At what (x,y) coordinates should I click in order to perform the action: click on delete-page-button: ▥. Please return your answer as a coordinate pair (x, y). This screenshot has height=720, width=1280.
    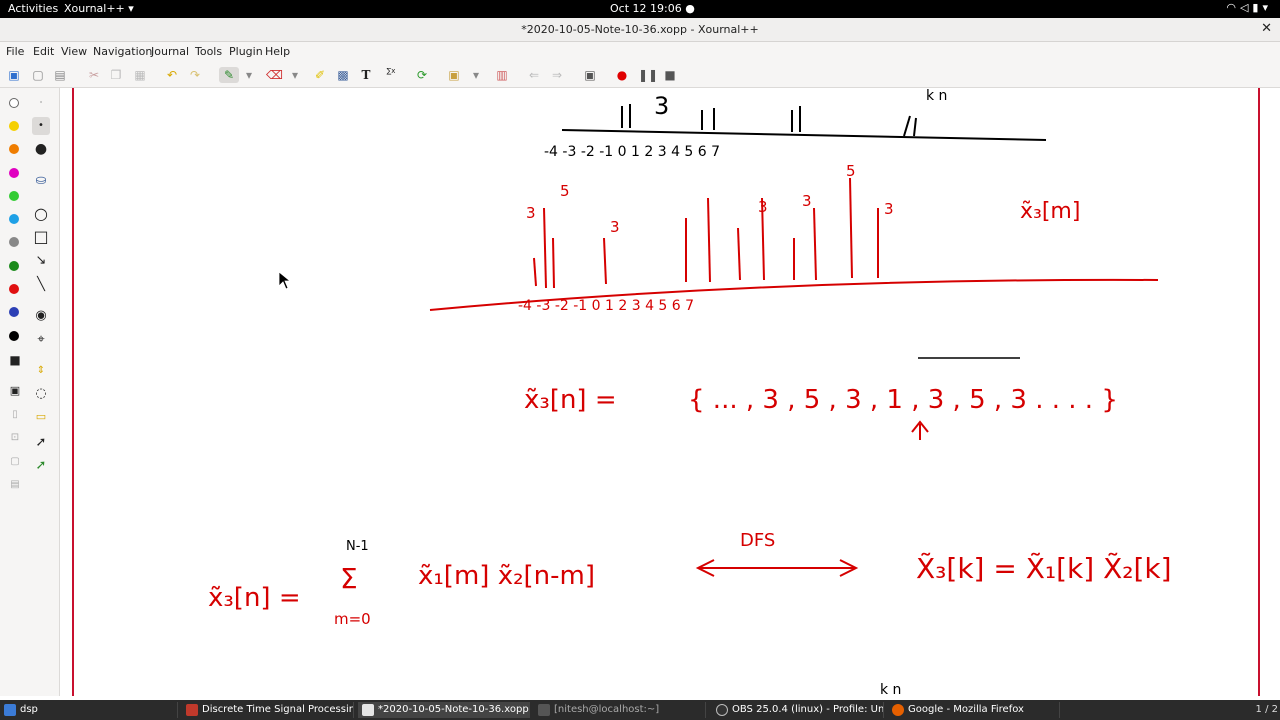
    Looking at the image, I should click on (502, 75).